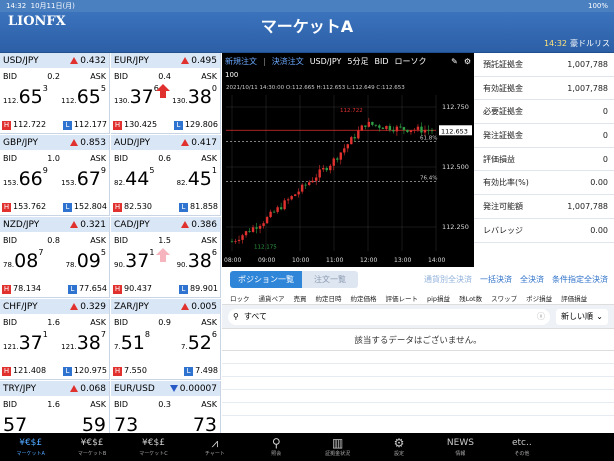 The width and height of the screenshot is (614, 461). I want to click on account-row: 預託証拠金 1,007,788, so click(544, 65).